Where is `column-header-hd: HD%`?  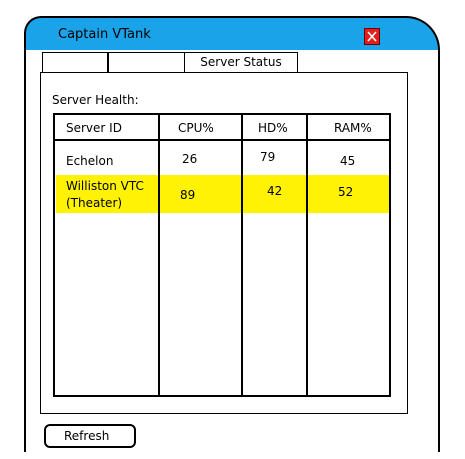 column-header-hd: HD% is located at coordinates (273, 128).